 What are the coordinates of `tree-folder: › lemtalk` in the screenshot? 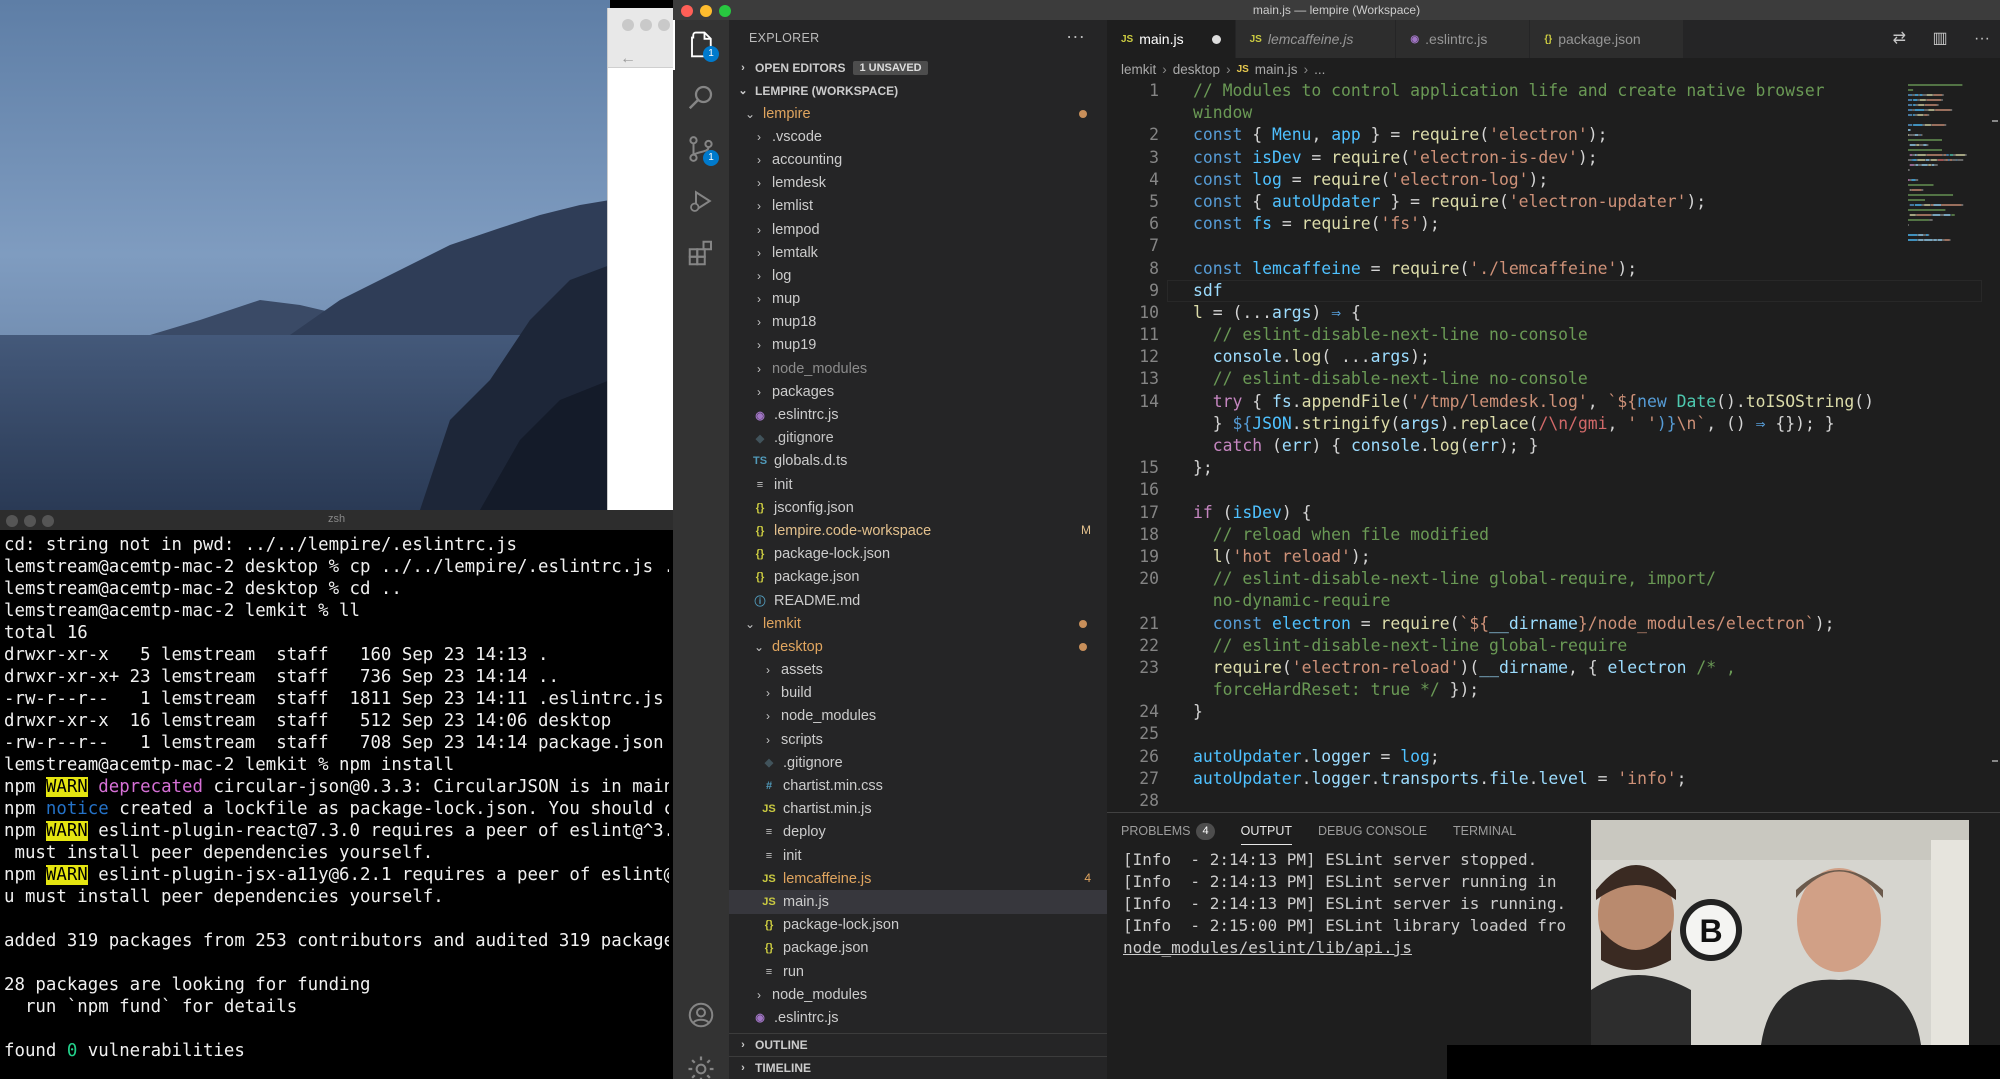 It's located at (918, 252).